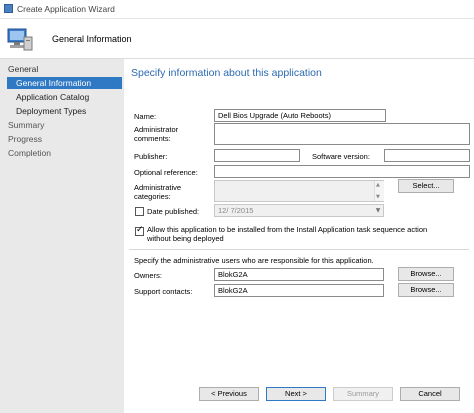 This screenshot has width=474, height=413. I want to click on wizard-header: General Information, so click(237, 39).